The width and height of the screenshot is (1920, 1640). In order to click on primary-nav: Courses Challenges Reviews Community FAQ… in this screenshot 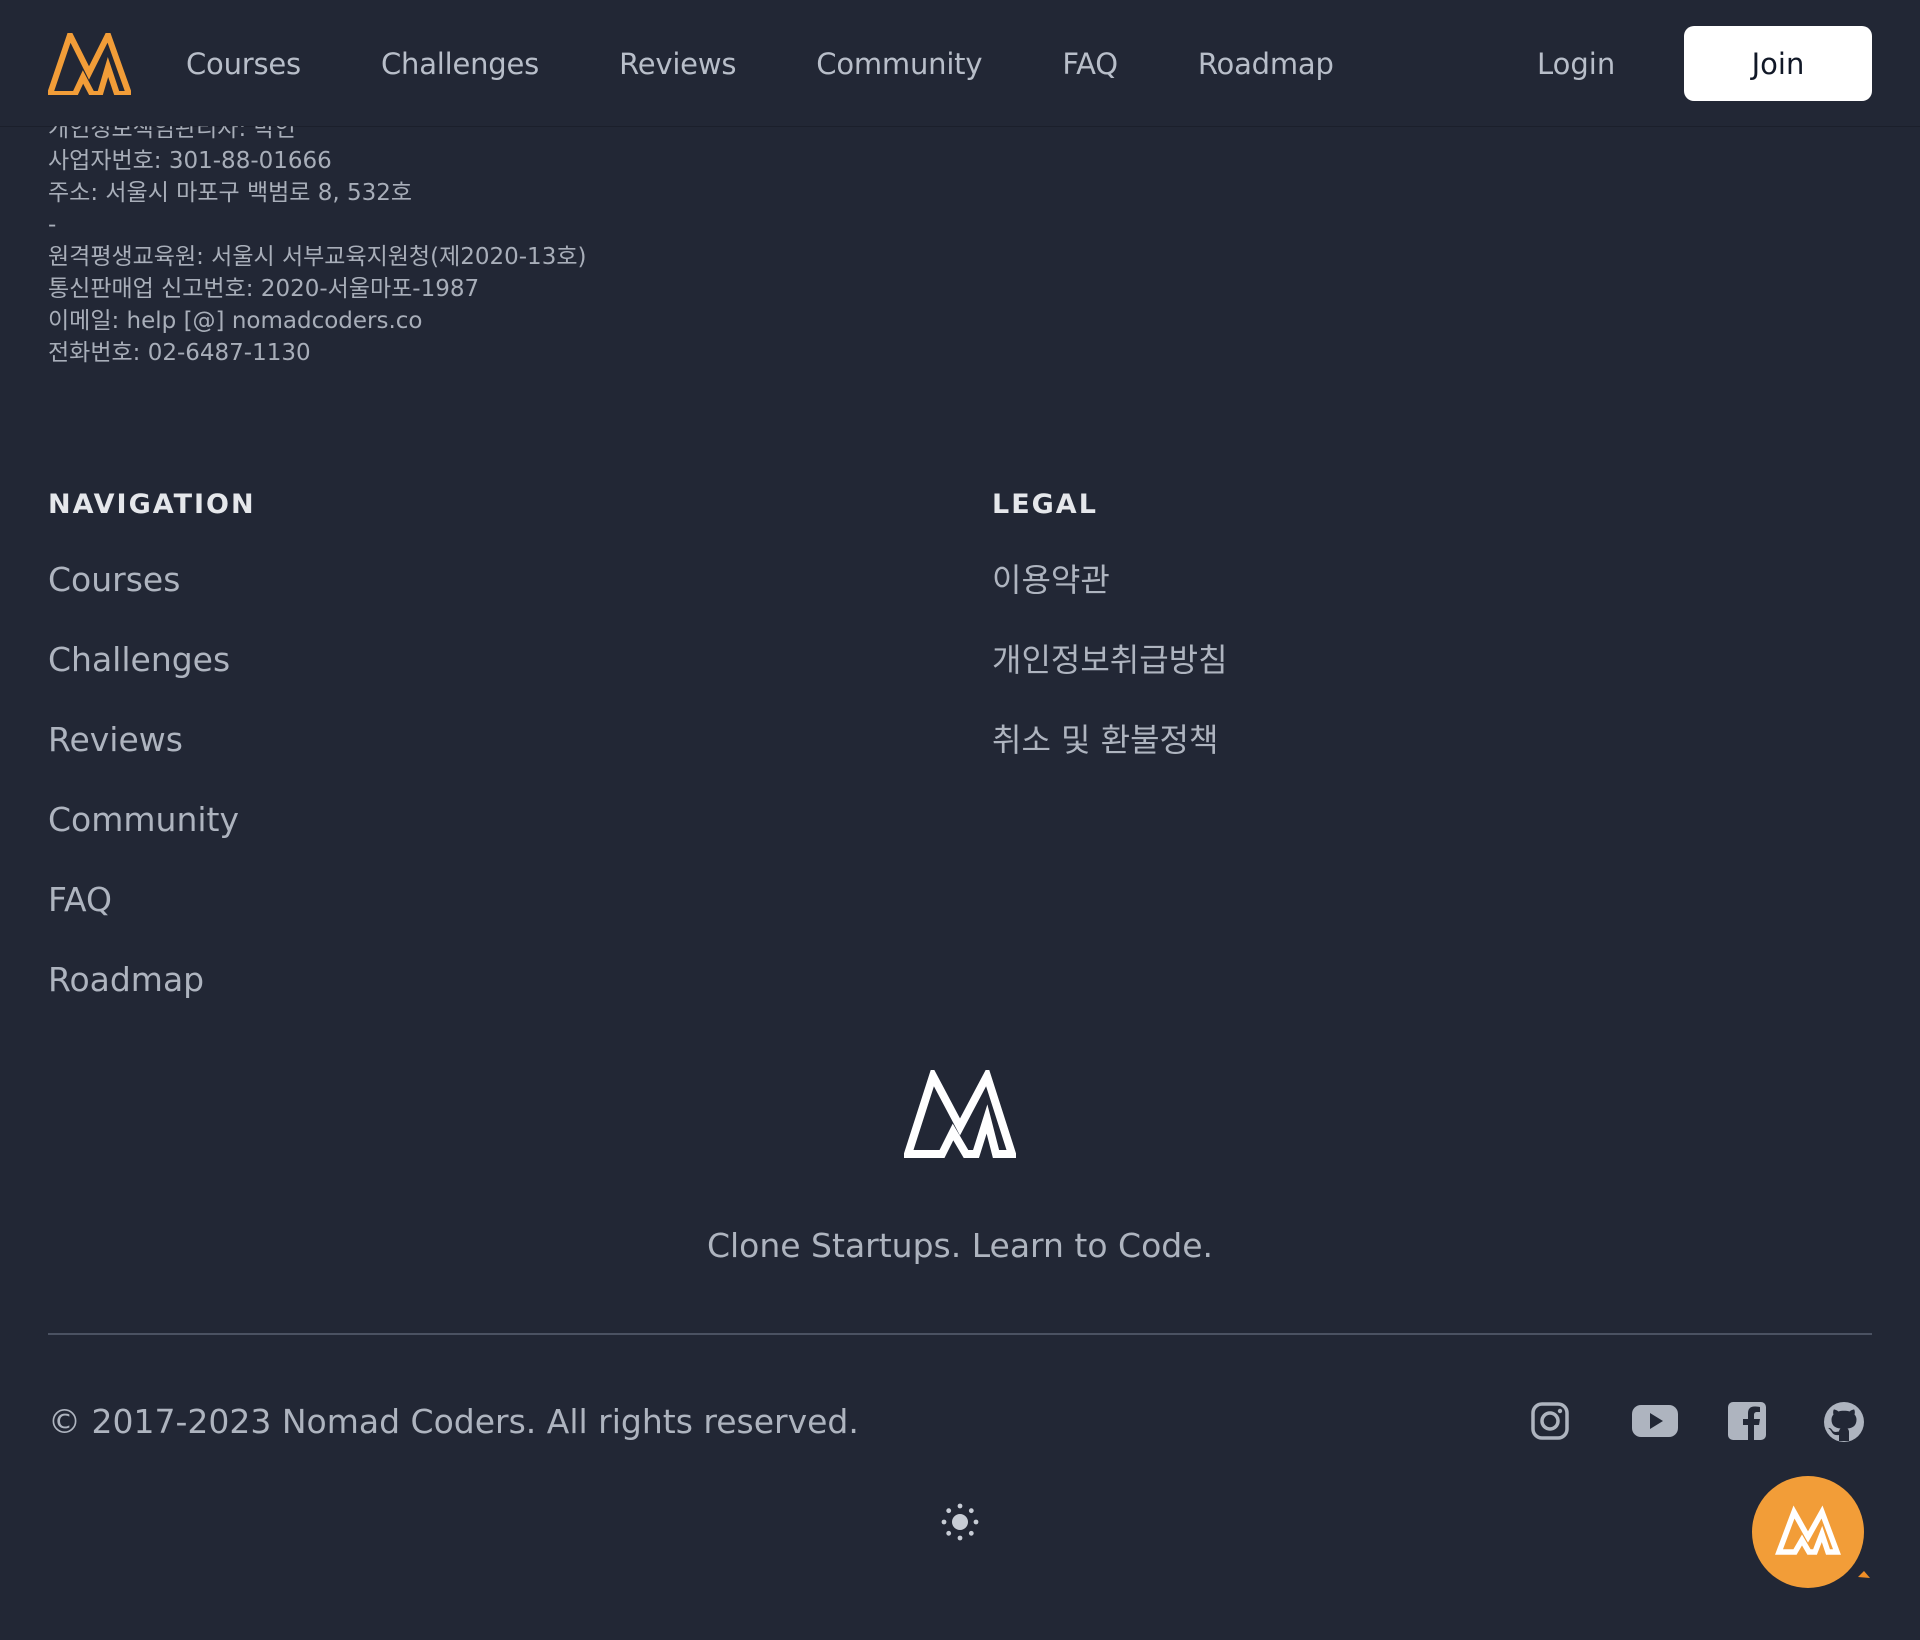, I will do `click(760, 64)`.